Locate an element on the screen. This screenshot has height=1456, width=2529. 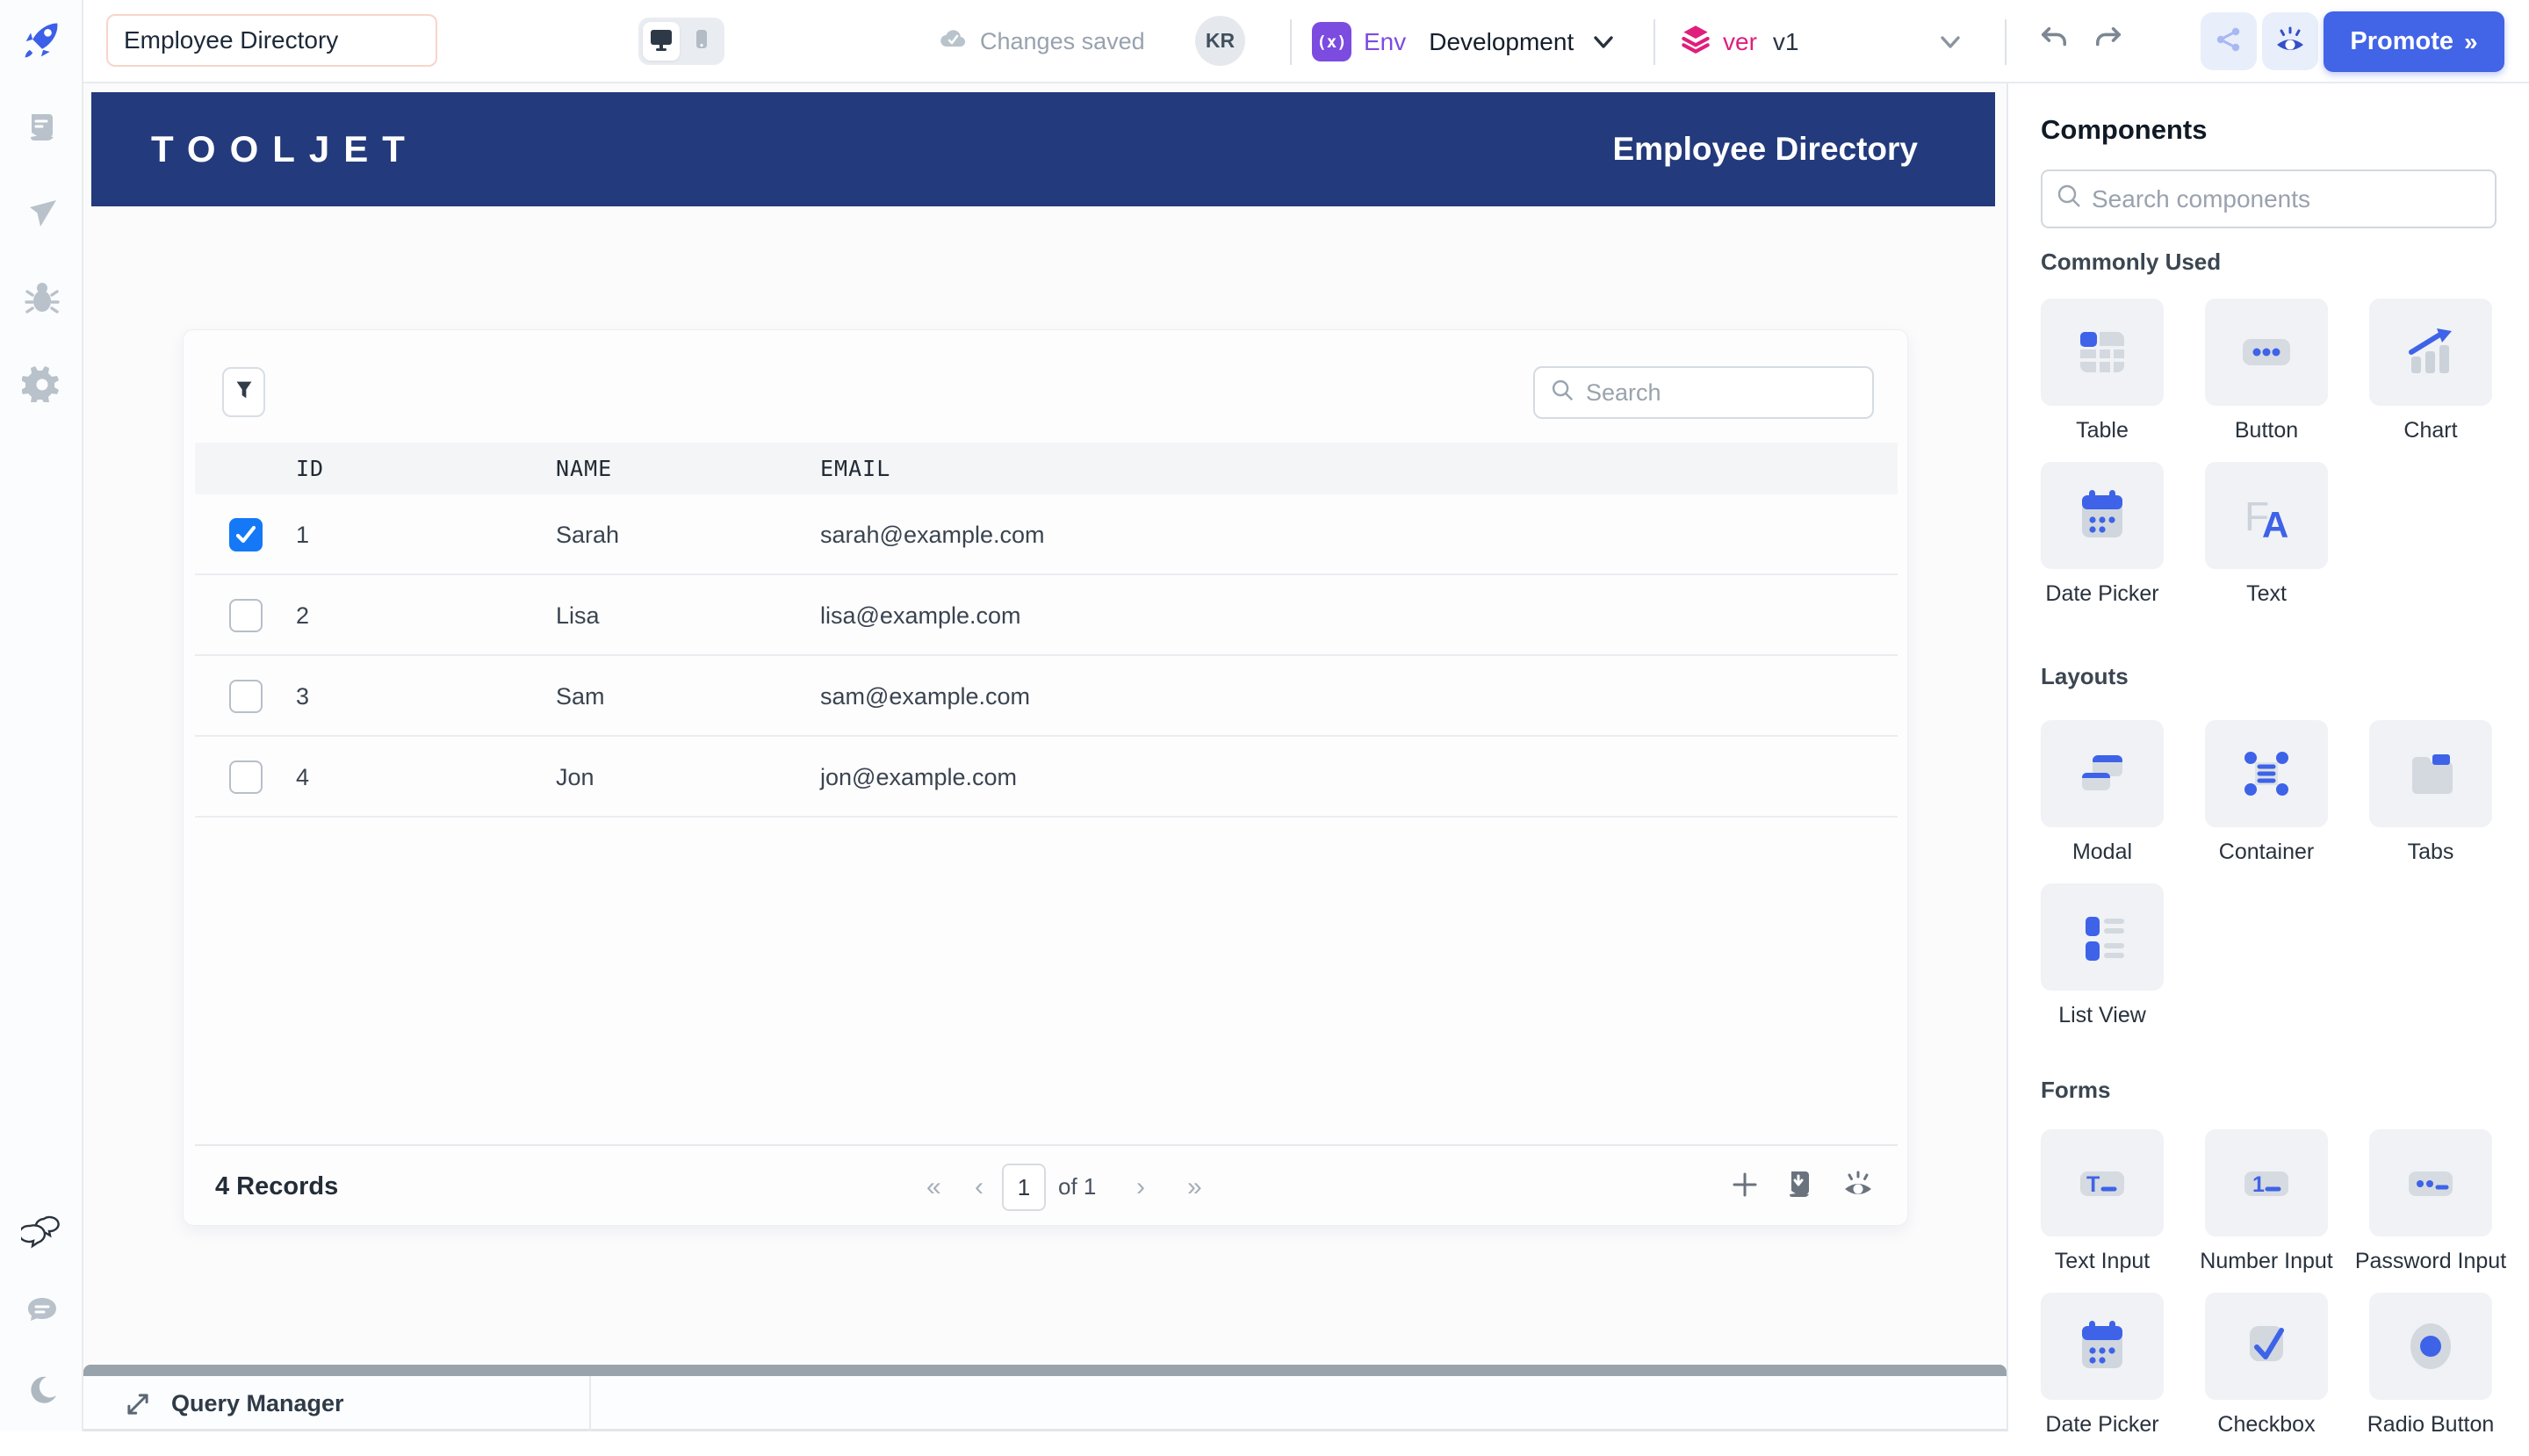
version-chevron-down-icon is located at coordinates (1951, 44).